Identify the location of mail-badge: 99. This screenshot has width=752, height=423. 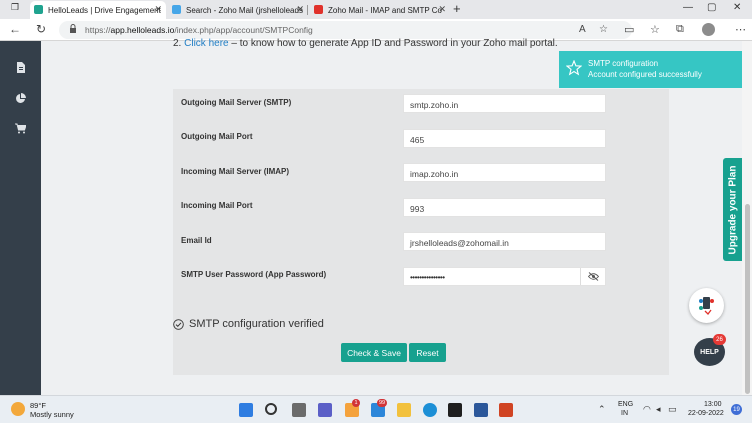
(382, 403).